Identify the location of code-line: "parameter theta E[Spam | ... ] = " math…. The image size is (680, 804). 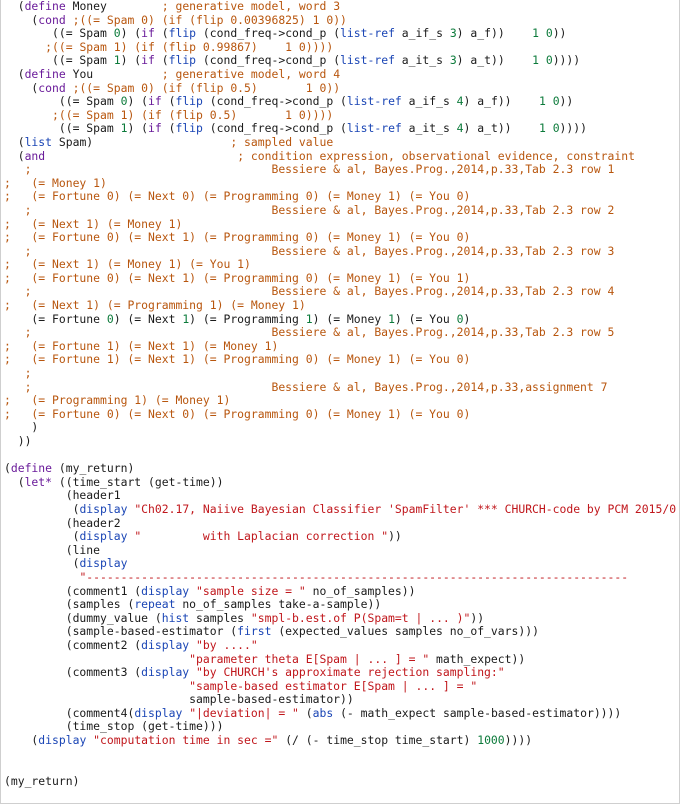
(340, 660).